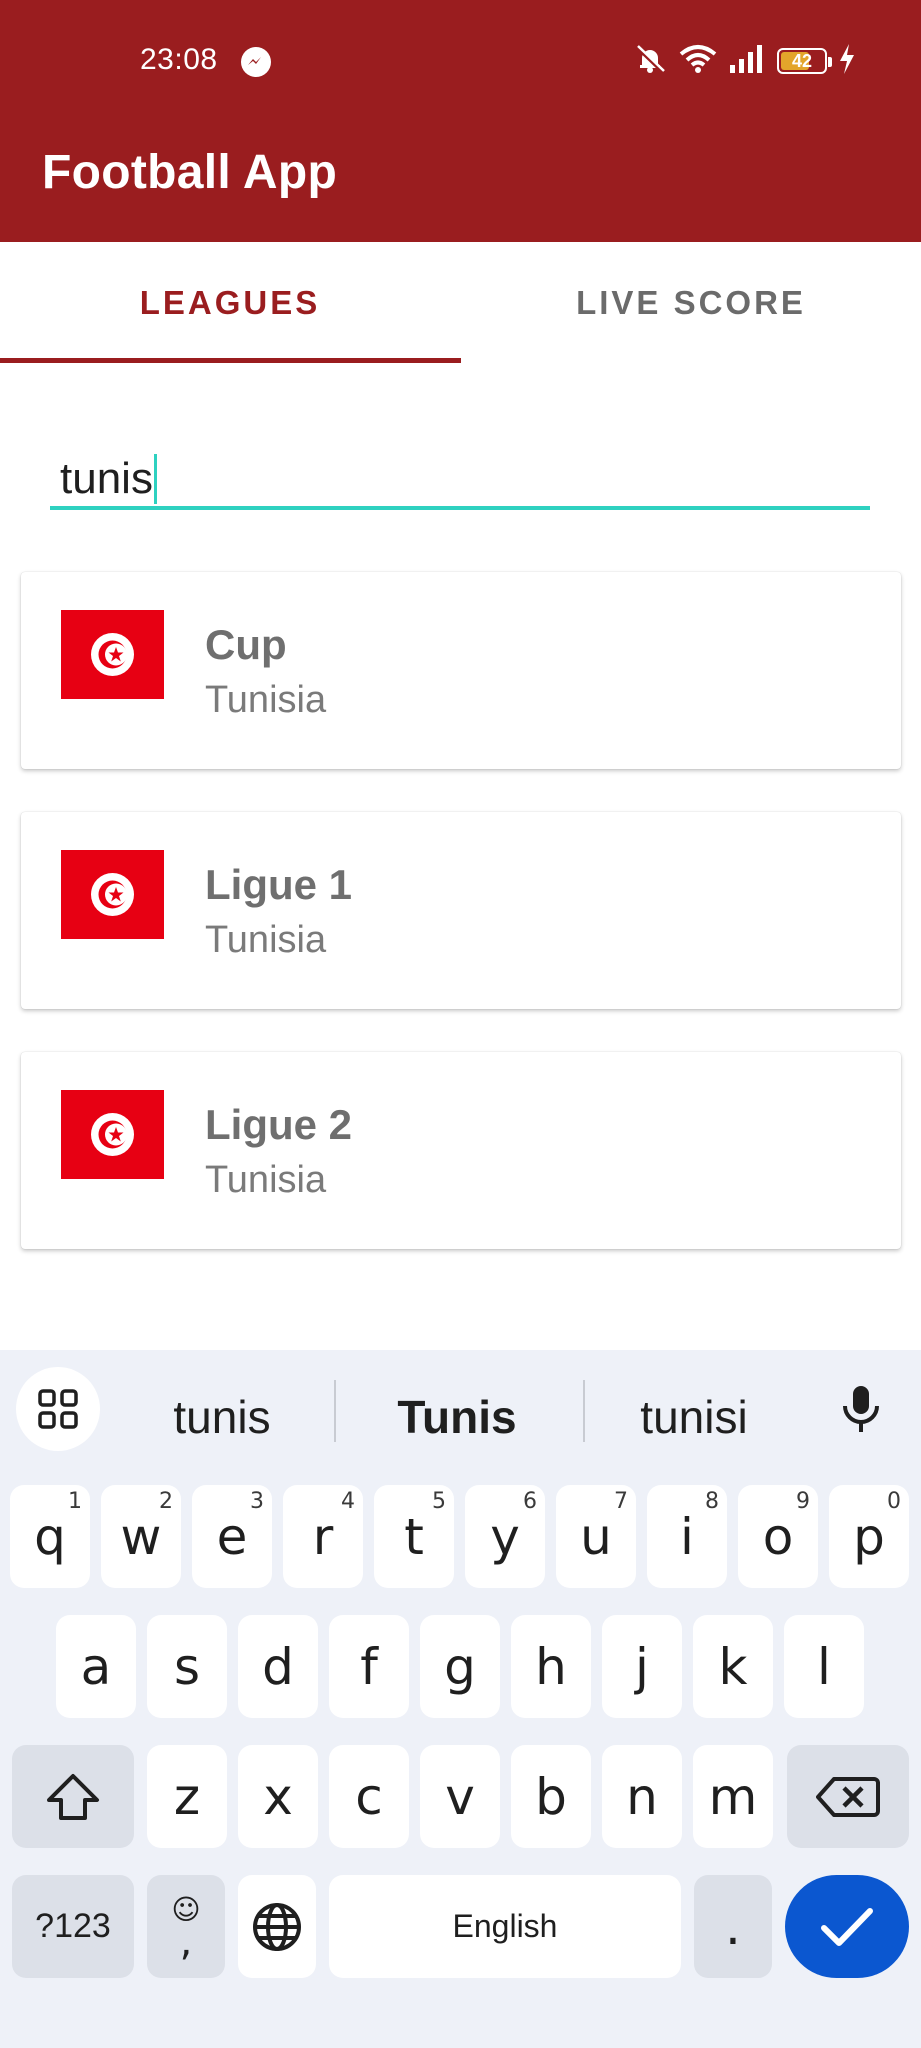  I want to click on league-name: Ligue 2, so click(279, 1124).